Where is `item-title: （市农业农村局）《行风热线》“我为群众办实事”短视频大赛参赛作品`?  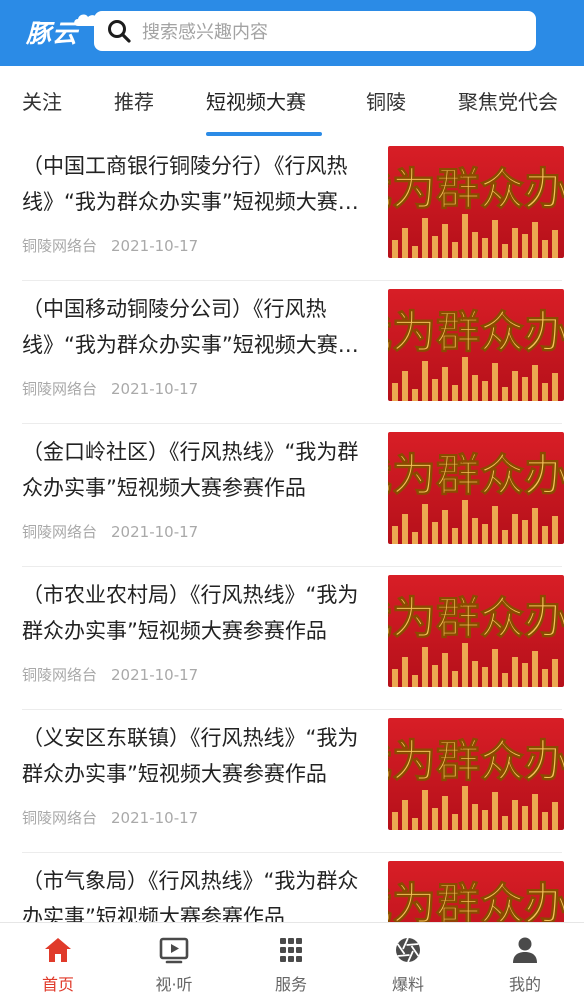
item-title: （市农业农村局）《行风热线》“我为群众办实事”短视频大赛参赛作品 is located at coordinates (190, 613).